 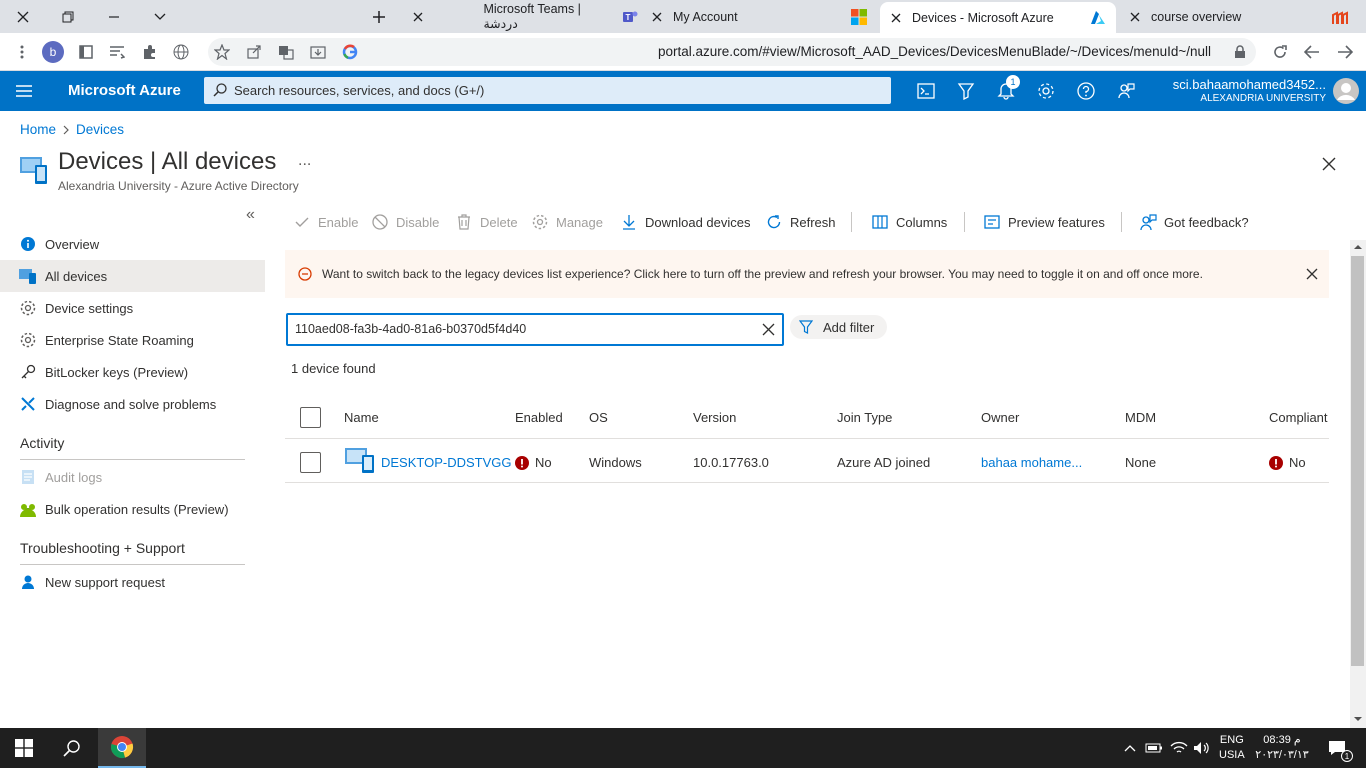 I want to click on scroll-down-arrow-icon, so click(x=1358, y=719).